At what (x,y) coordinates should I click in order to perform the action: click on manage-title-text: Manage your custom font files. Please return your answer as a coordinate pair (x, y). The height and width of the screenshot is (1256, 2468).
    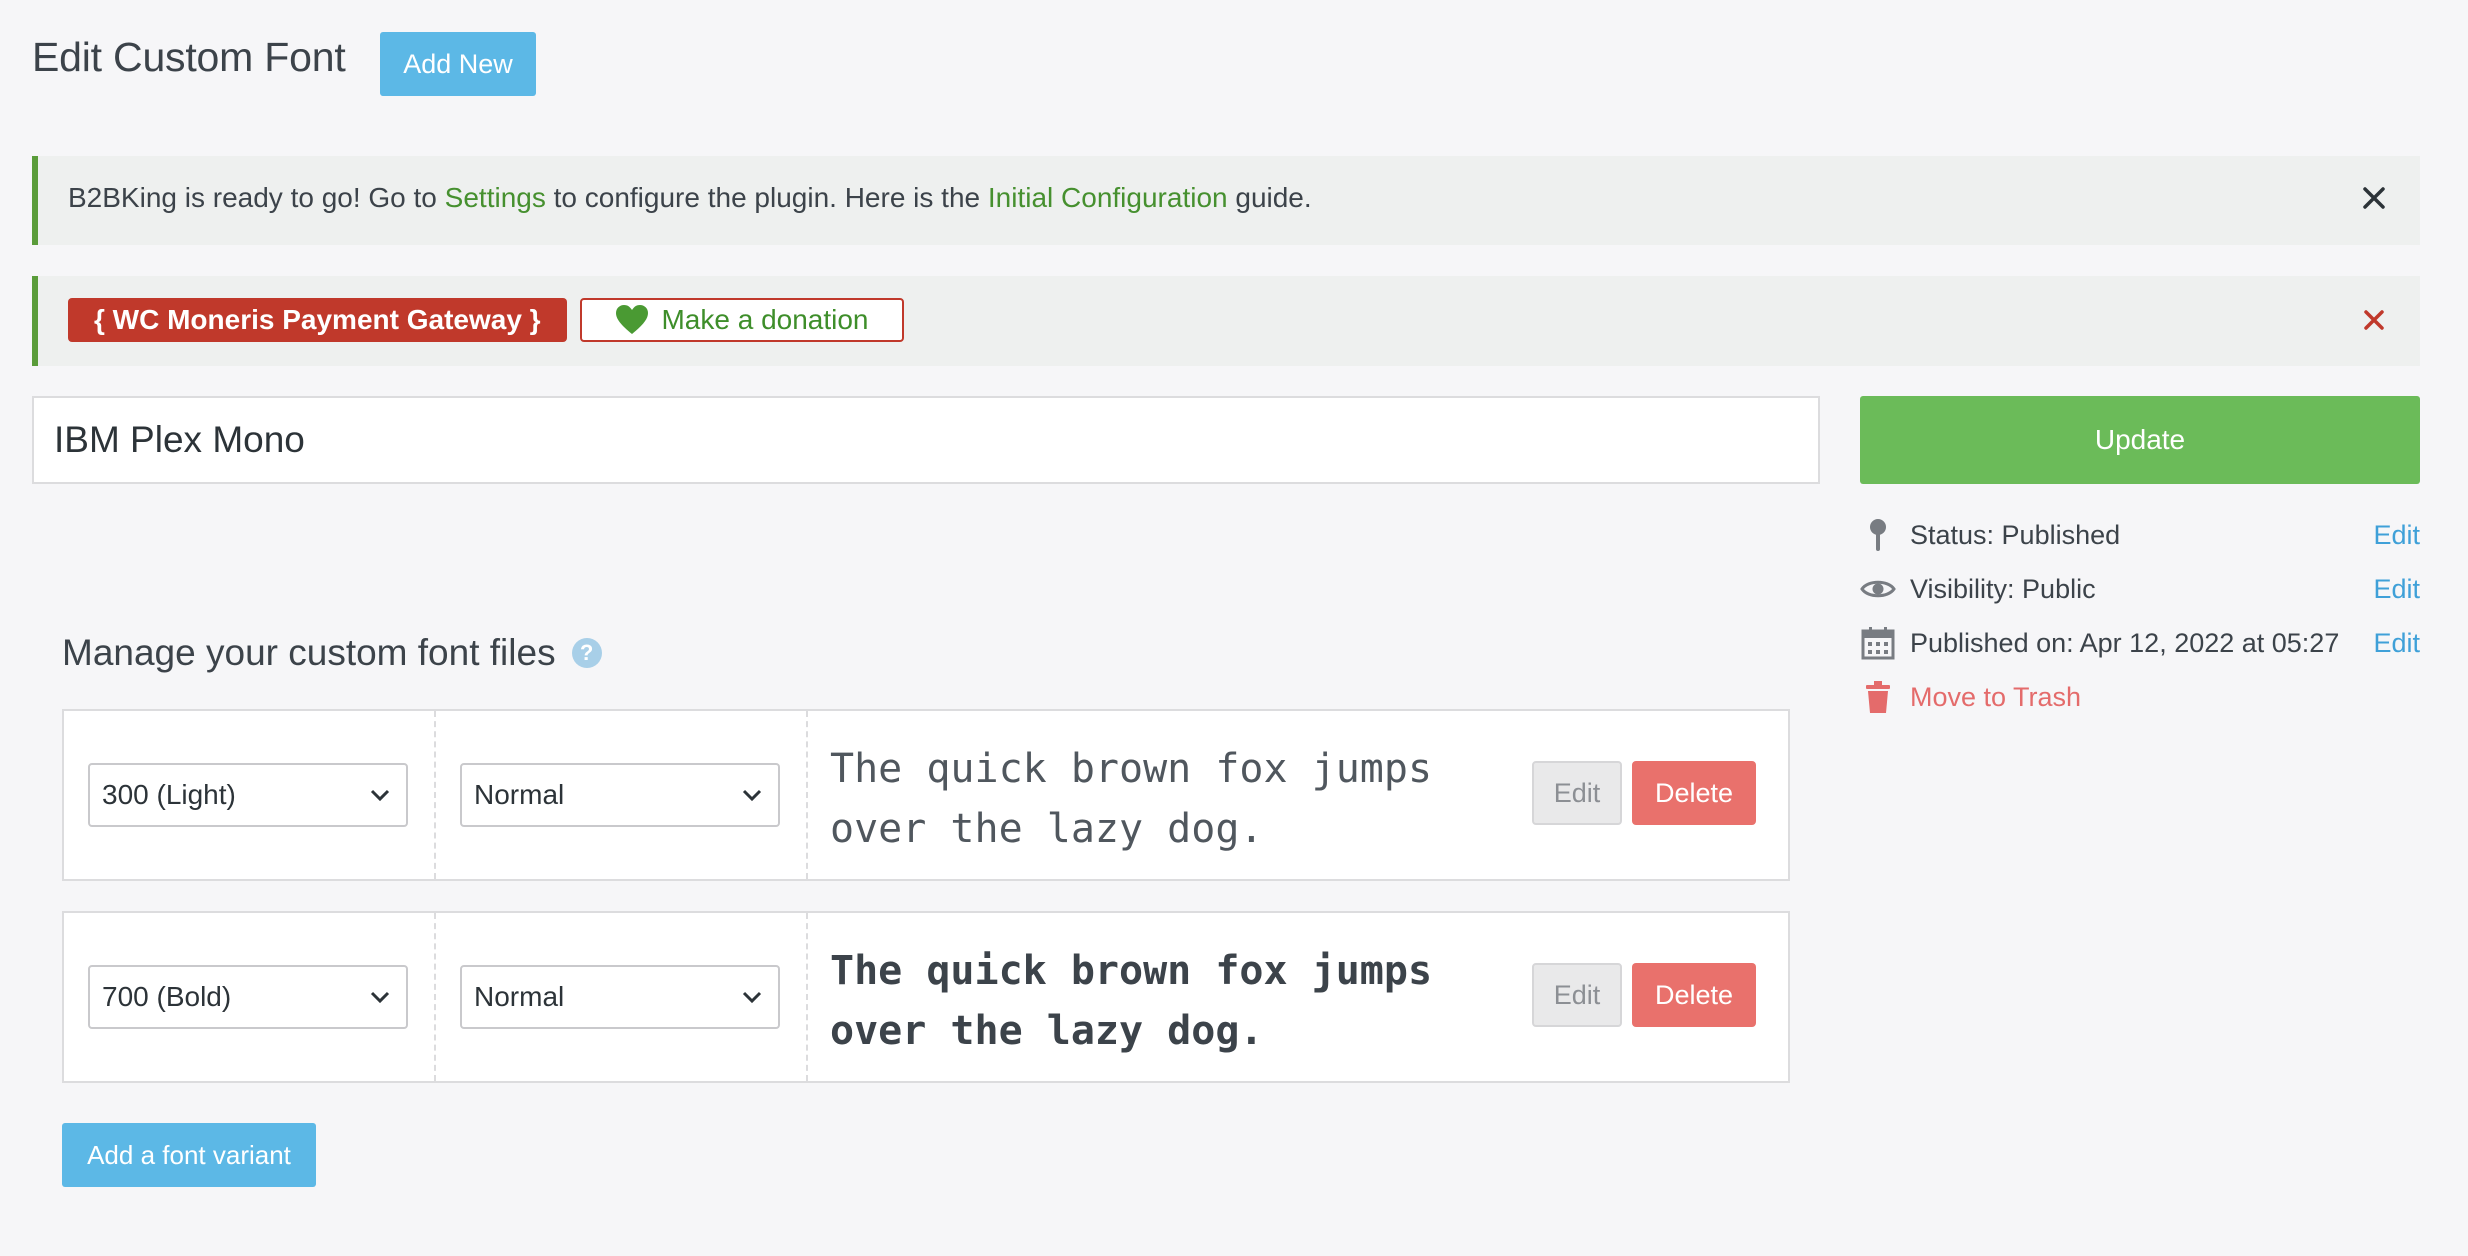
    Looking at the image, I should click on (309, 652).